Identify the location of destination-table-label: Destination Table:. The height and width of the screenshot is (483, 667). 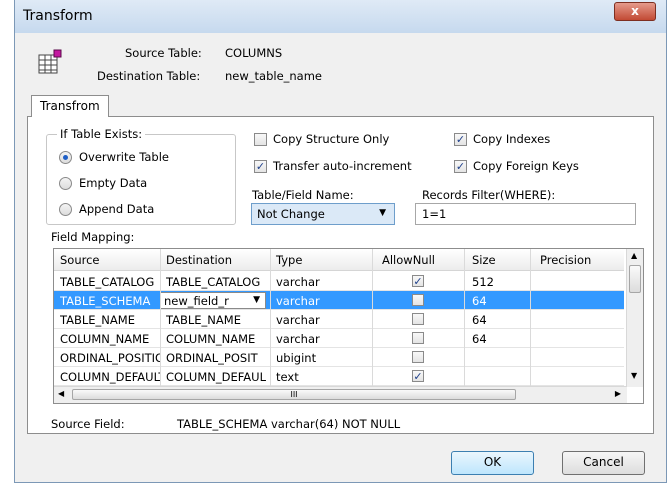
(149, 76).